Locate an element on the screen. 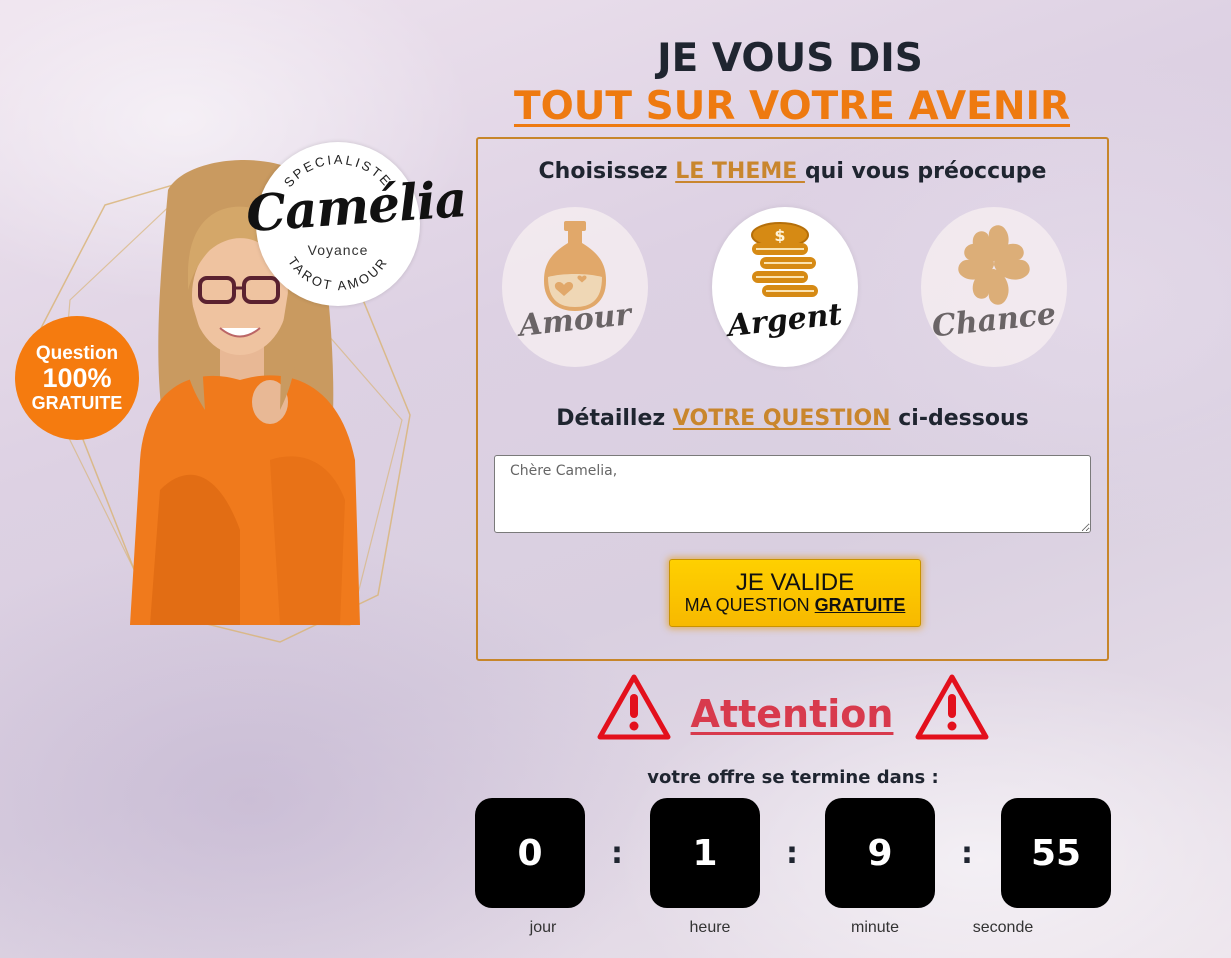 Image resolution: width=1231 pixels, height=958 pixels. free-question-badge: Question 100% GRATUITE is located at coordinates (77, 378).